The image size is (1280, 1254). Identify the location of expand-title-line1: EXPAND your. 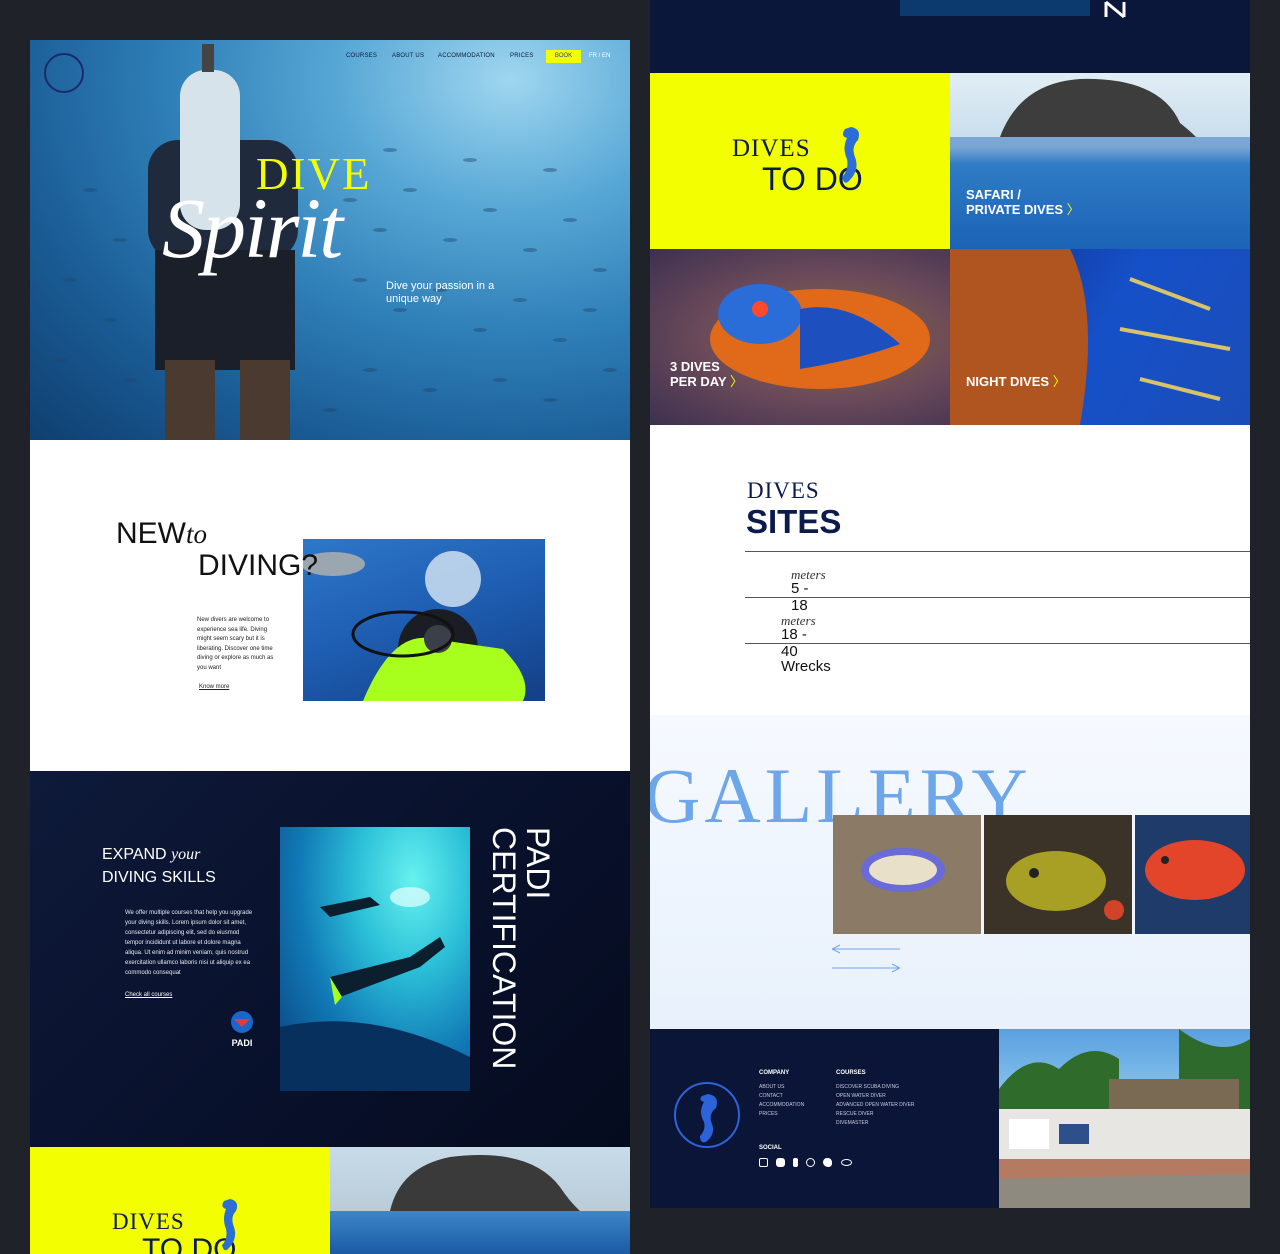
(151, 854).